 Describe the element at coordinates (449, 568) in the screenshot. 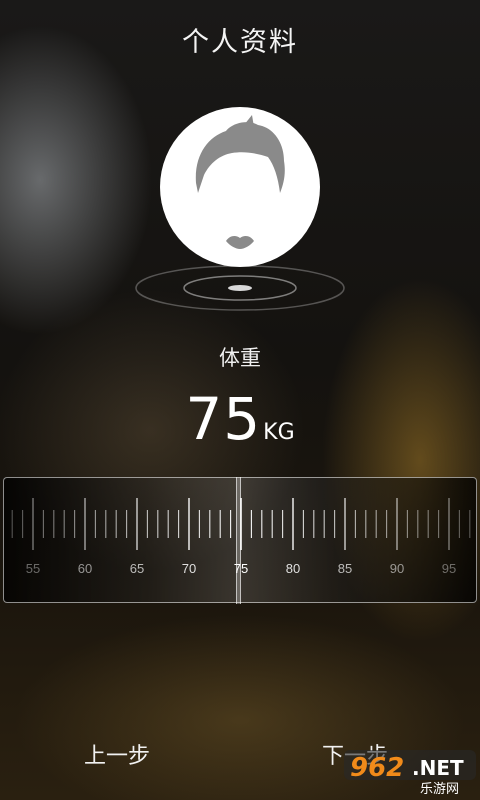

I see `ruler-tick-label: 95` at that location.